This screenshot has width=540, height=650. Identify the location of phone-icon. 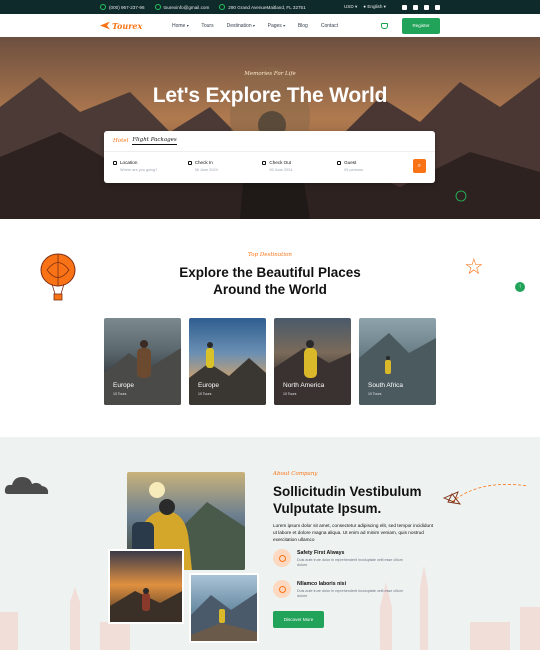
(103, 7).